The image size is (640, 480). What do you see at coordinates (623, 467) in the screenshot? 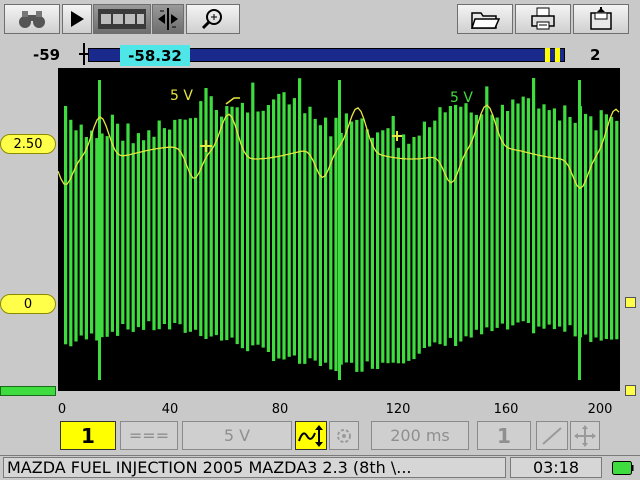
I see `battery-icon` at bounding box center [623, 467].